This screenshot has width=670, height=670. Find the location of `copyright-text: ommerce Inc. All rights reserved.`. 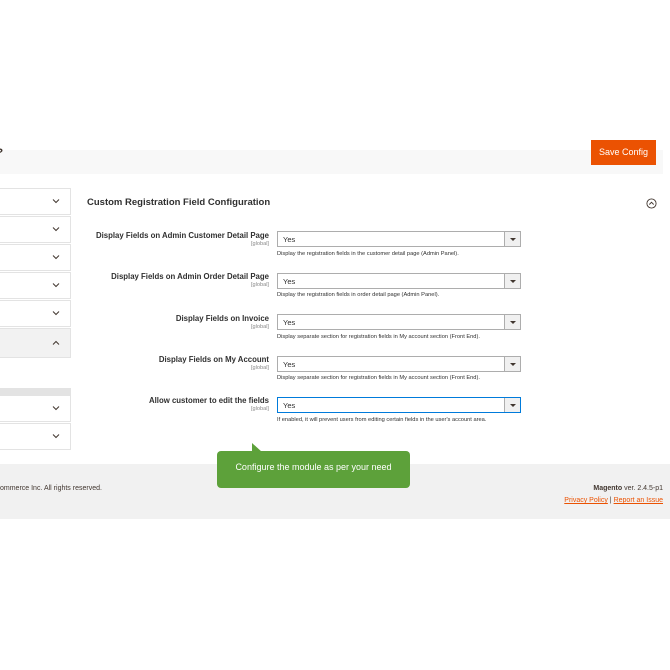

copyright-text: ommerce Inc. All rights reserved. is located at coordinates (51, 488).